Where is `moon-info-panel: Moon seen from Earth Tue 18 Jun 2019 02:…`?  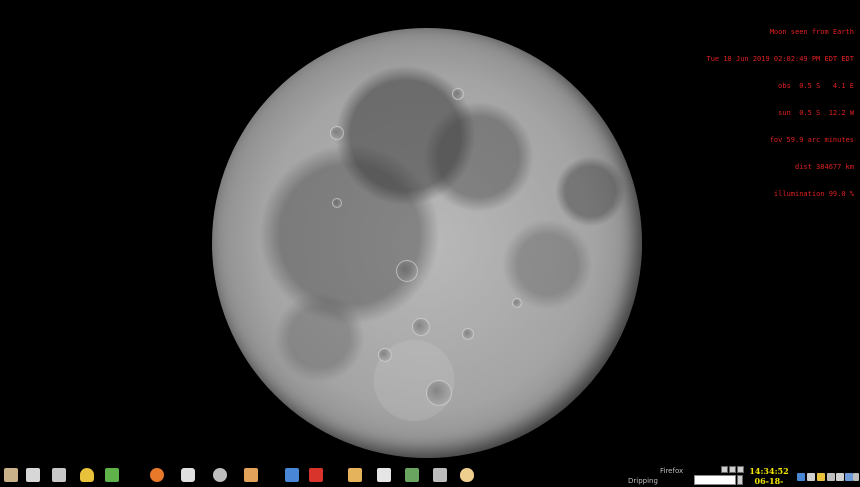 moon-info-panel: Moon seen from Earth Tue 18 Jun 2019 02:… is located at coordinates (780, 113).